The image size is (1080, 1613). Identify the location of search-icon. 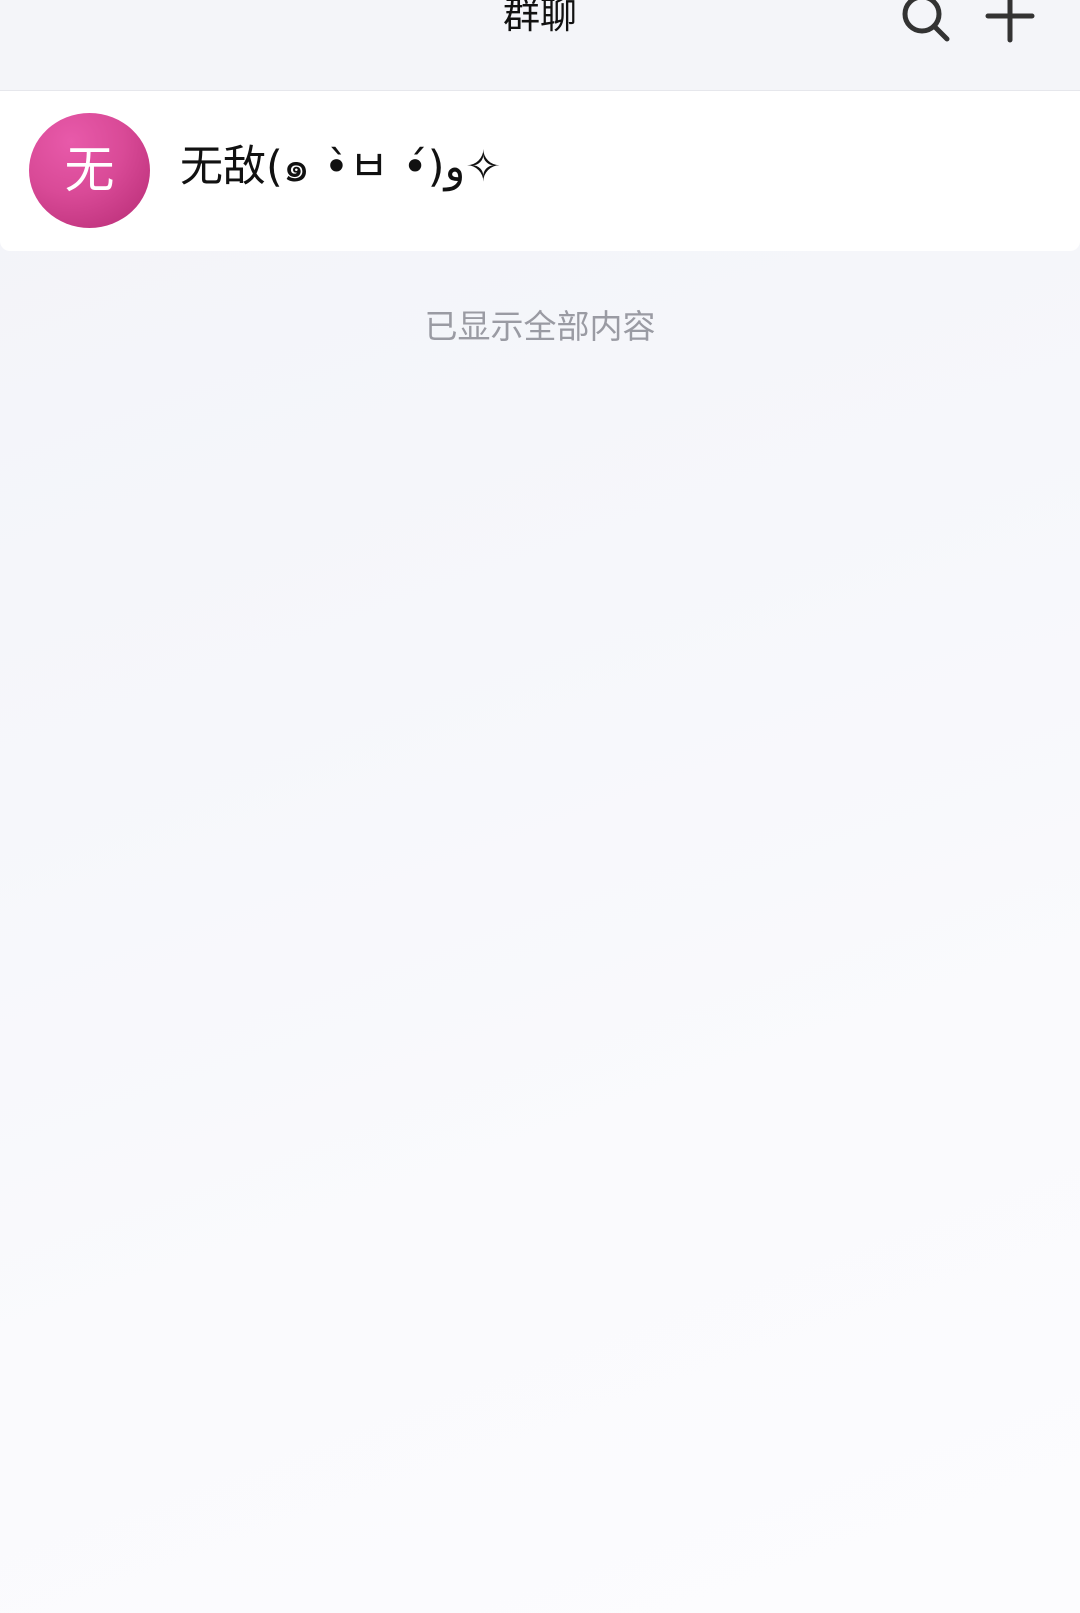
(928, 23).